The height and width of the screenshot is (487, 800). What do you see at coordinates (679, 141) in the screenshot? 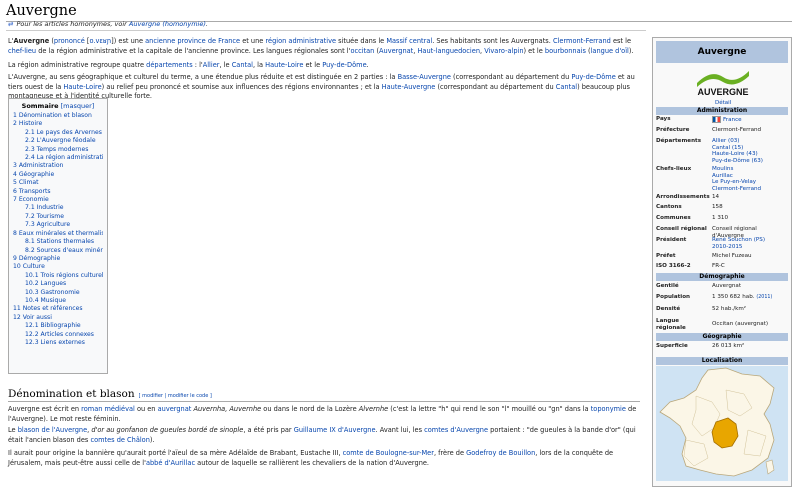
I see `row-key: Départements` at bounding box center [679, 141].